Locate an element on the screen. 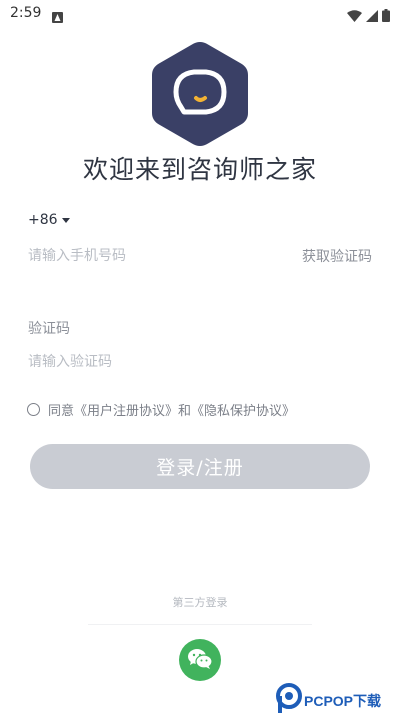  welcome-title: 欢迎来到咨询师之家 is located at coordinates (199, 169).